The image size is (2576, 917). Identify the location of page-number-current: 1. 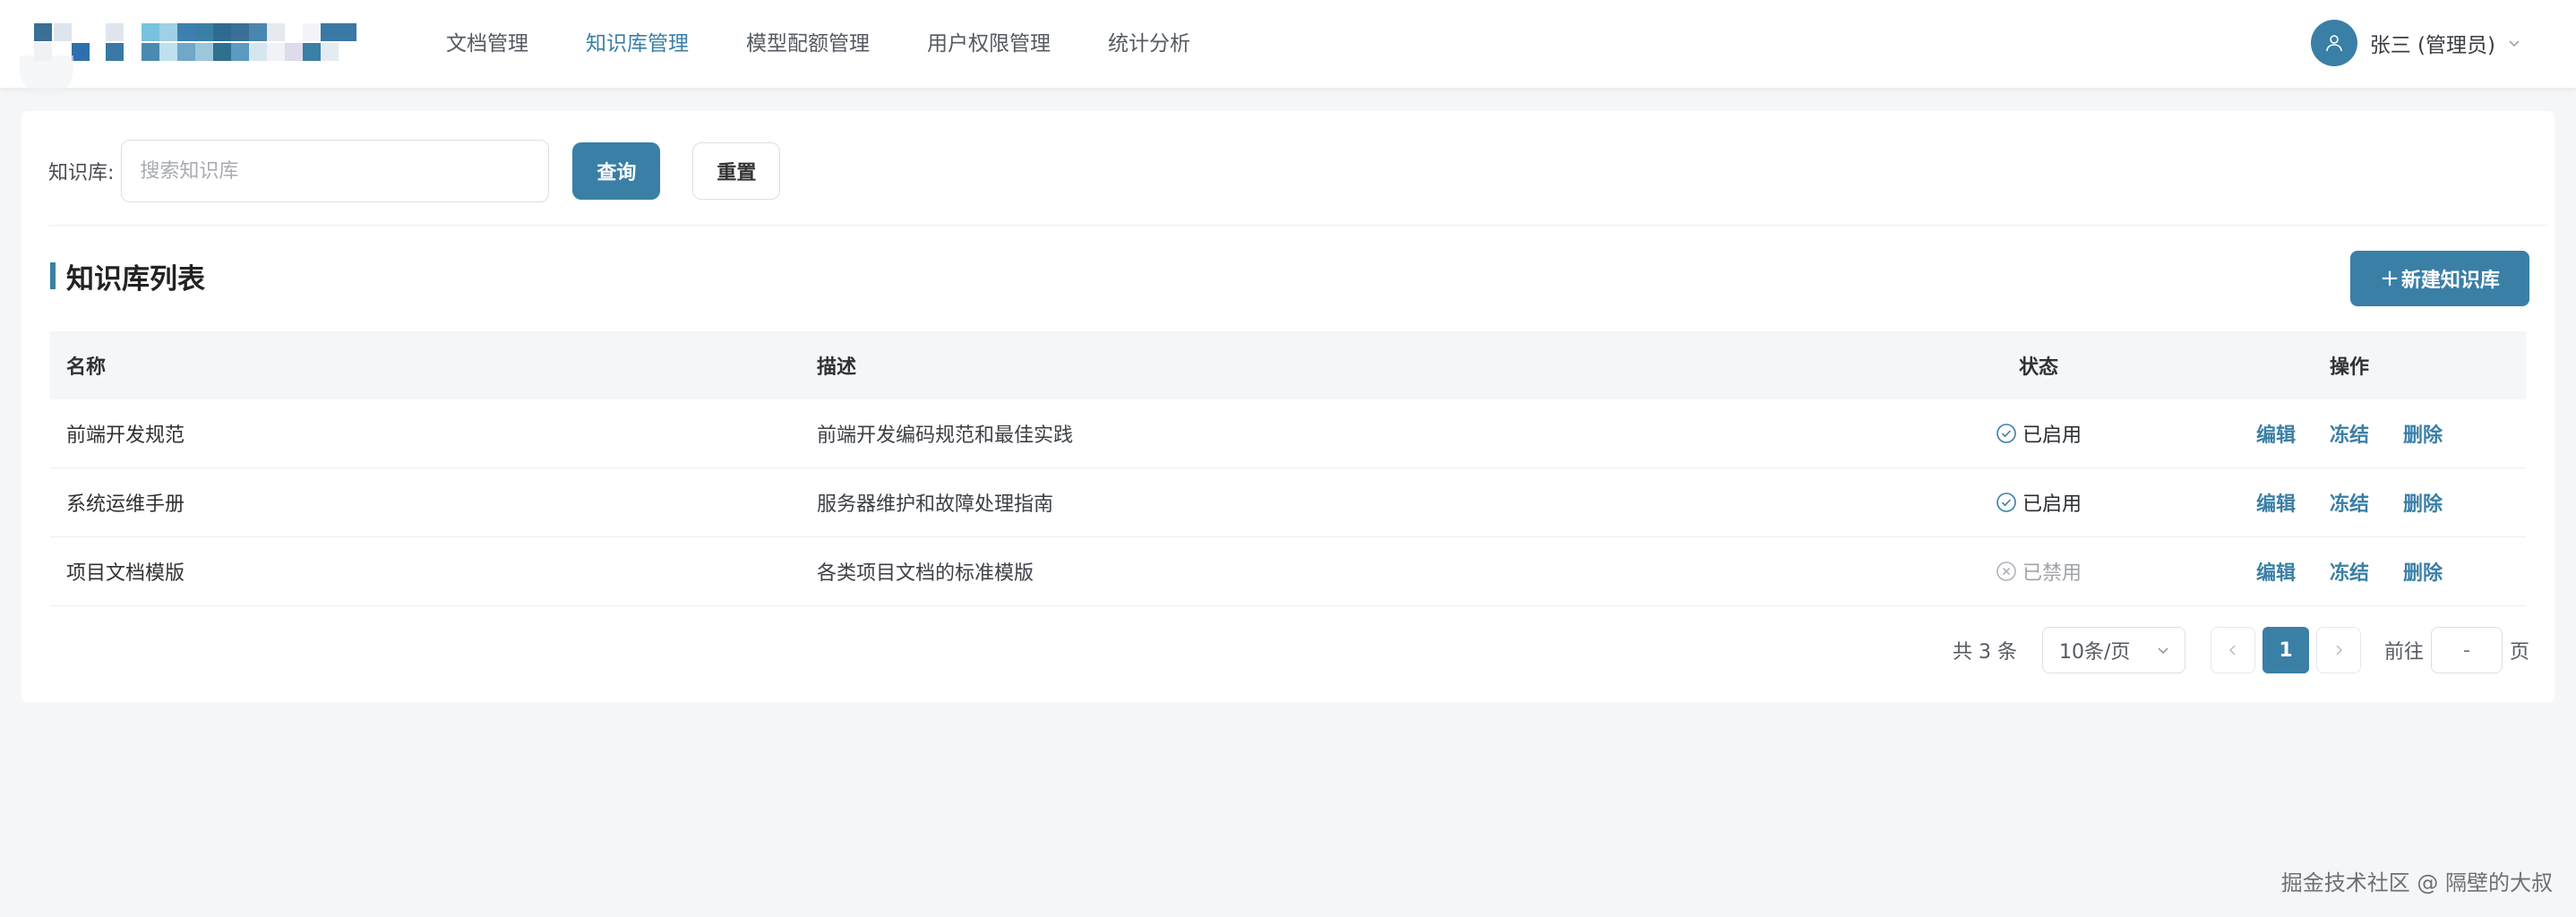
(2285, 650).